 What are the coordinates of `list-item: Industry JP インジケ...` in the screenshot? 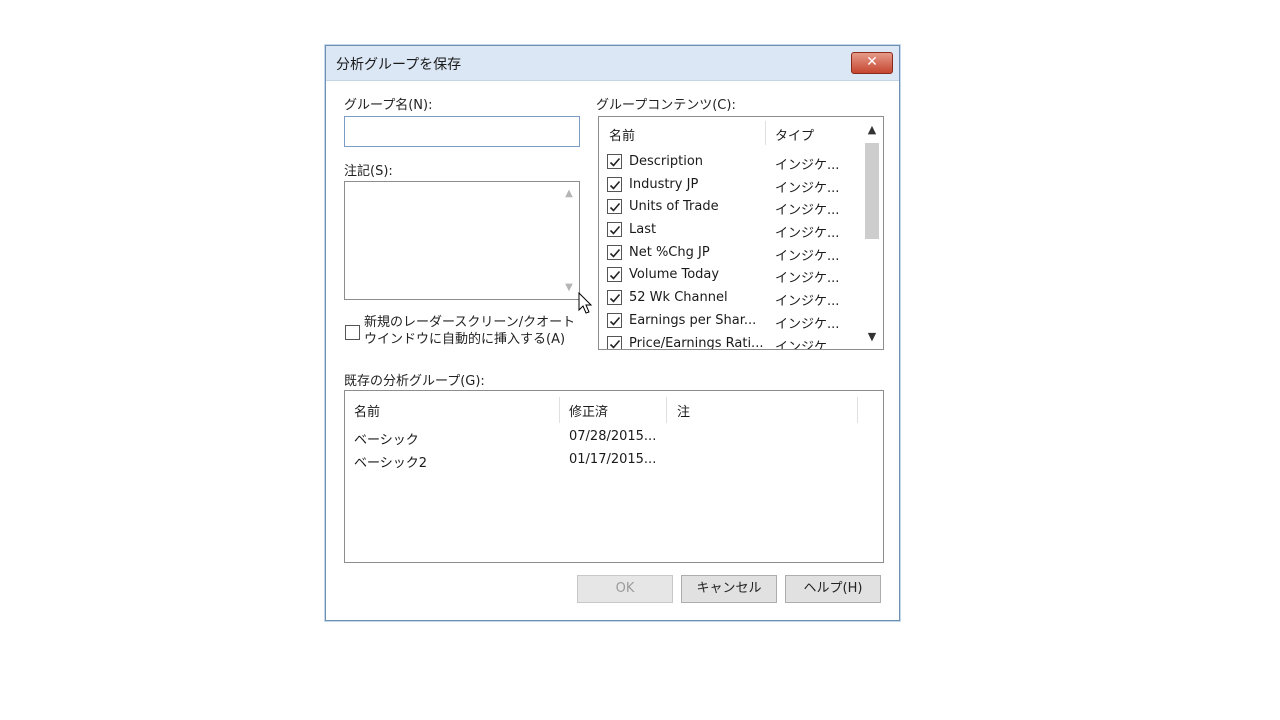 It's located at (729, 185).